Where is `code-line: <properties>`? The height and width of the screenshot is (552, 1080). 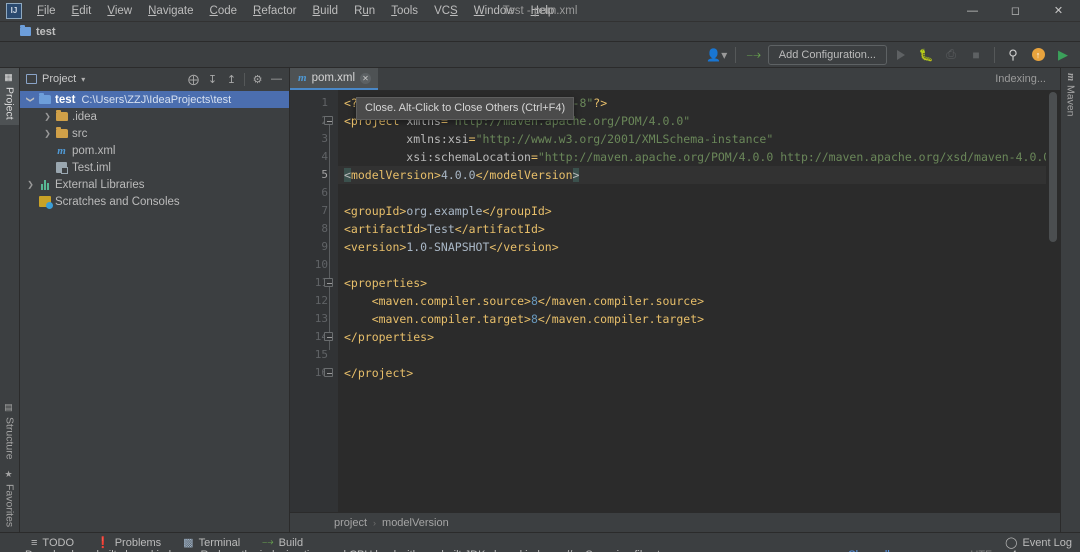
code-line: <properties> is located at coordinates (692, 283).